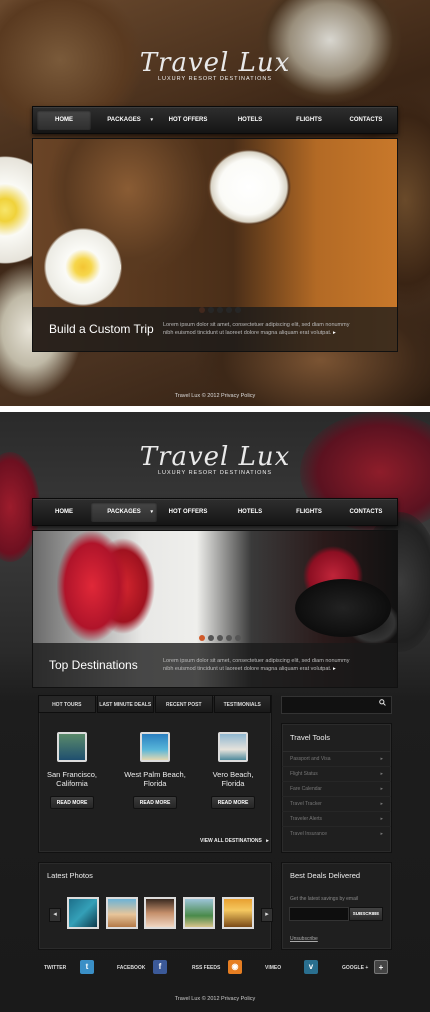  What do you see at coordinates (215, 79) in the screenshot?
I see `logo-tagline: LUXURY RESORT DESTINATIONS` at bounding box center [215, 79].